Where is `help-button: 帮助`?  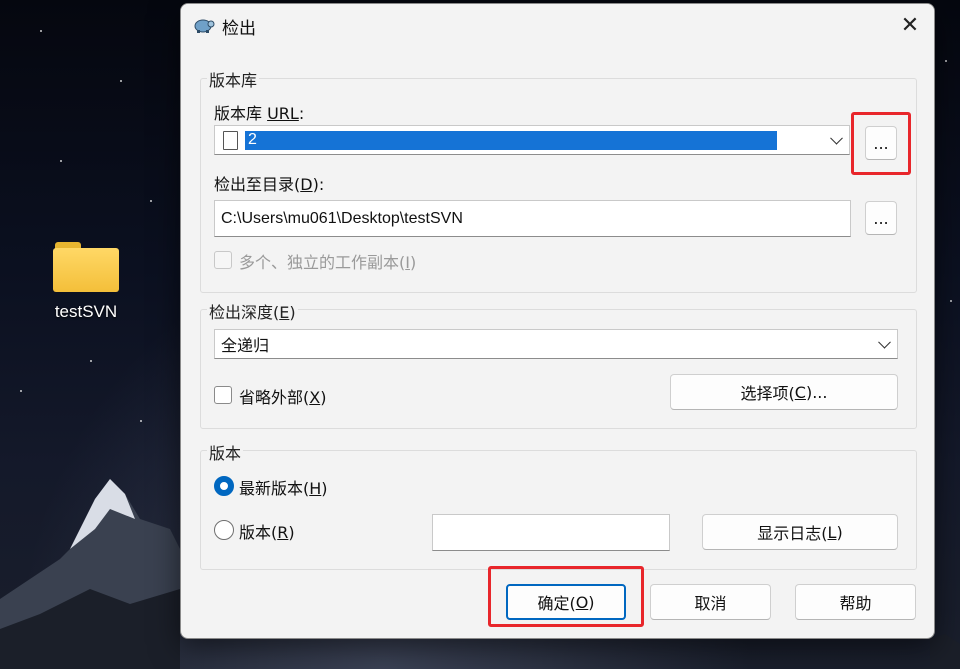
help-button: 帮助 is located at coordinates (855, 602).